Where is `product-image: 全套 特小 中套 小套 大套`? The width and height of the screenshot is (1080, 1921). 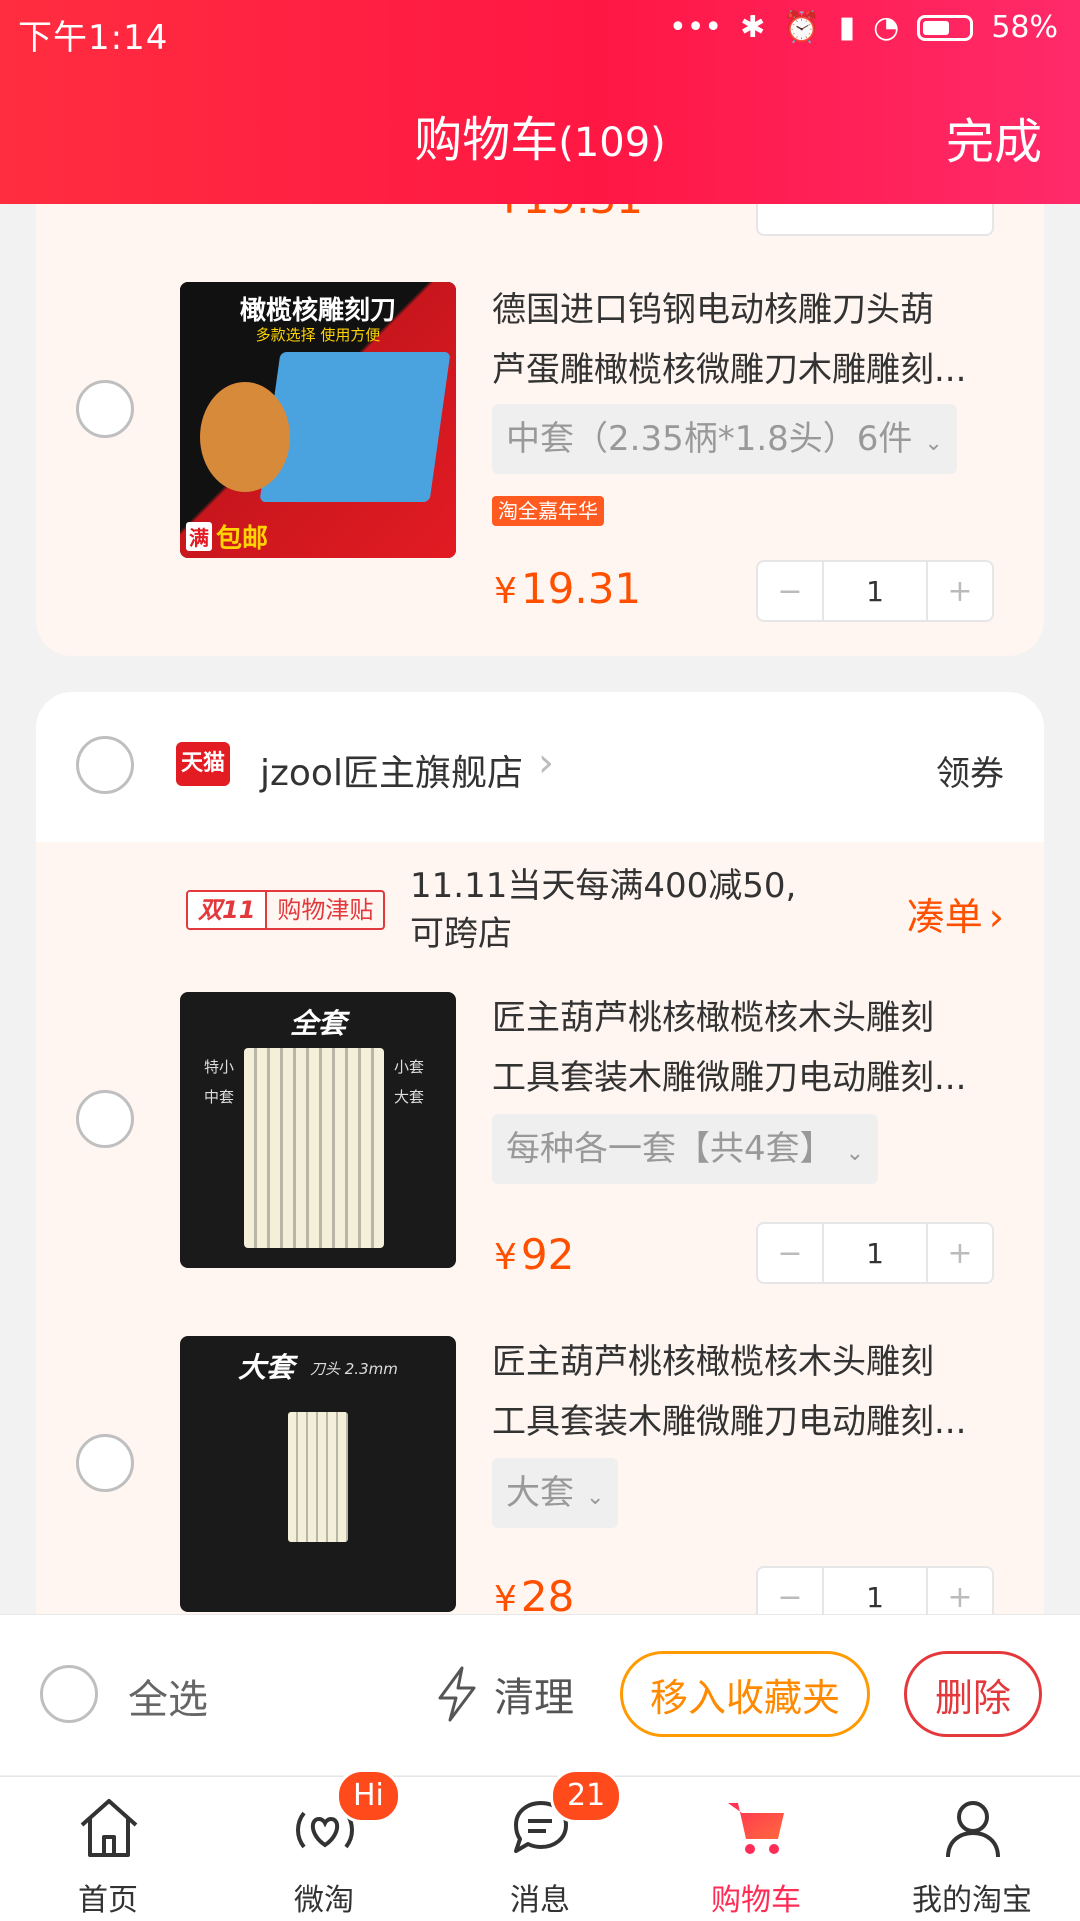 product-image: 全套 特小 中套 小套 大套 is located at coordinates (318, 1130).